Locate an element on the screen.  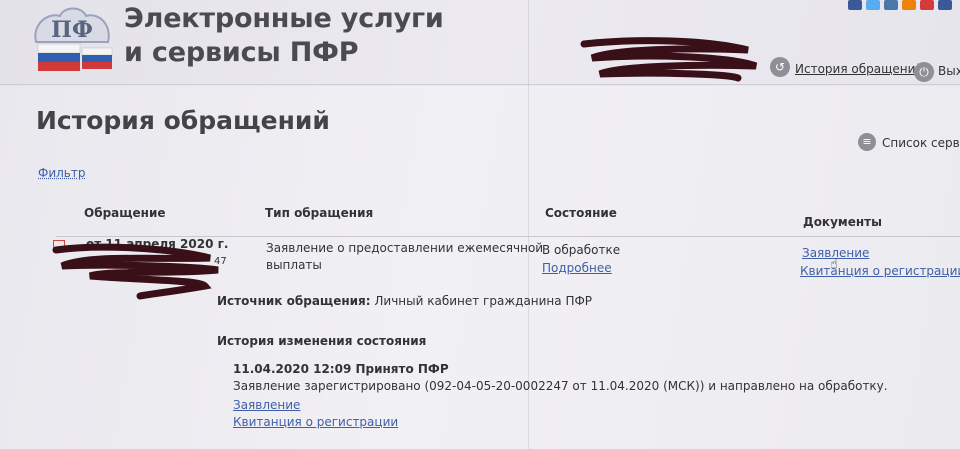
odnoklassniki-icon is located at coordinates (909, 5).